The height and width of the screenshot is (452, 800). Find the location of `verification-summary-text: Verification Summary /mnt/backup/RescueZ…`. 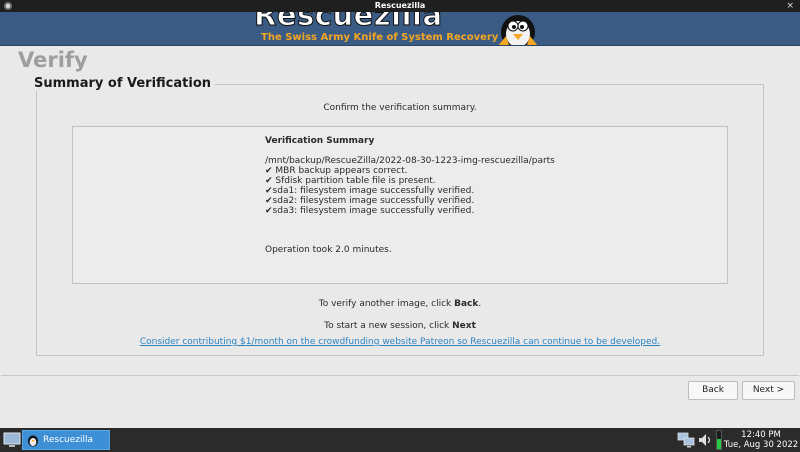

verification-summary-text: Verification Summary /mnt/backup/RescueZ… is located at coordinates (445, 195).